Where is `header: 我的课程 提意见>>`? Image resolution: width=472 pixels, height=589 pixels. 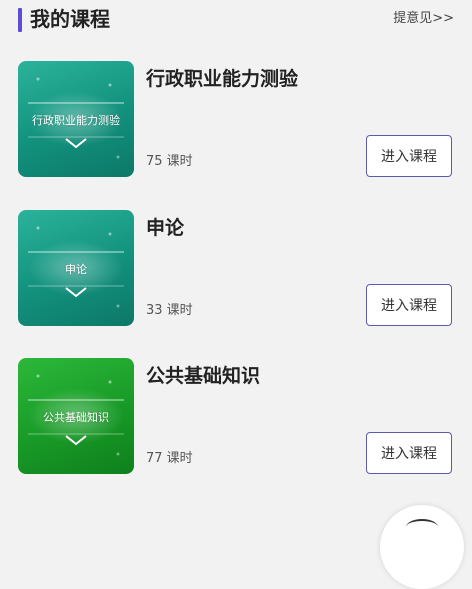 header: 我的课程 提意见>> is located at coordinates (236, 22).